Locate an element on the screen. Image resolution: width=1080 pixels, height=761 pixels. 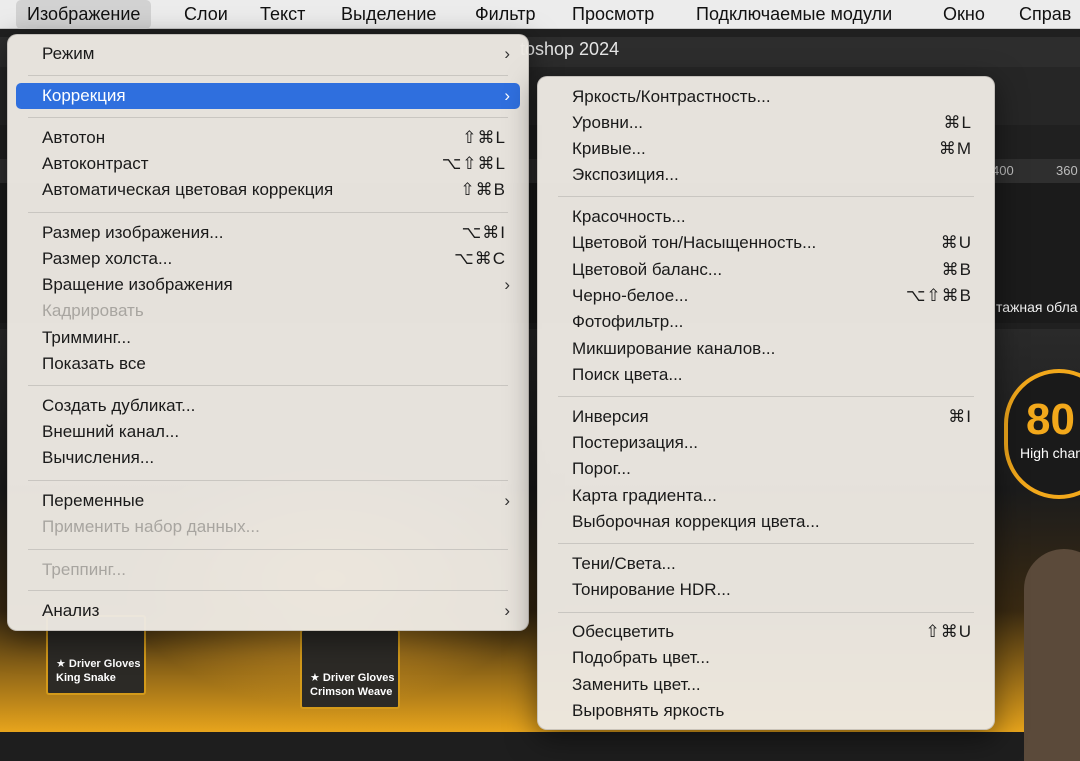
item-label: Коррекция is located at coordinates (84, 95).